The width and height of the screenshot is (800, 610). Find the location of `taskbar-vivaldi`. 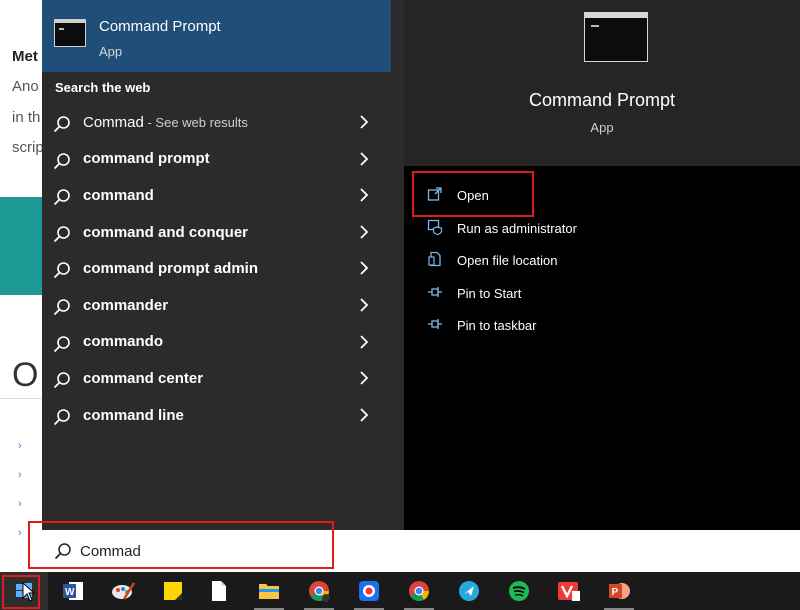

taskbar-vivaldi is located at coordinates (569, 591).